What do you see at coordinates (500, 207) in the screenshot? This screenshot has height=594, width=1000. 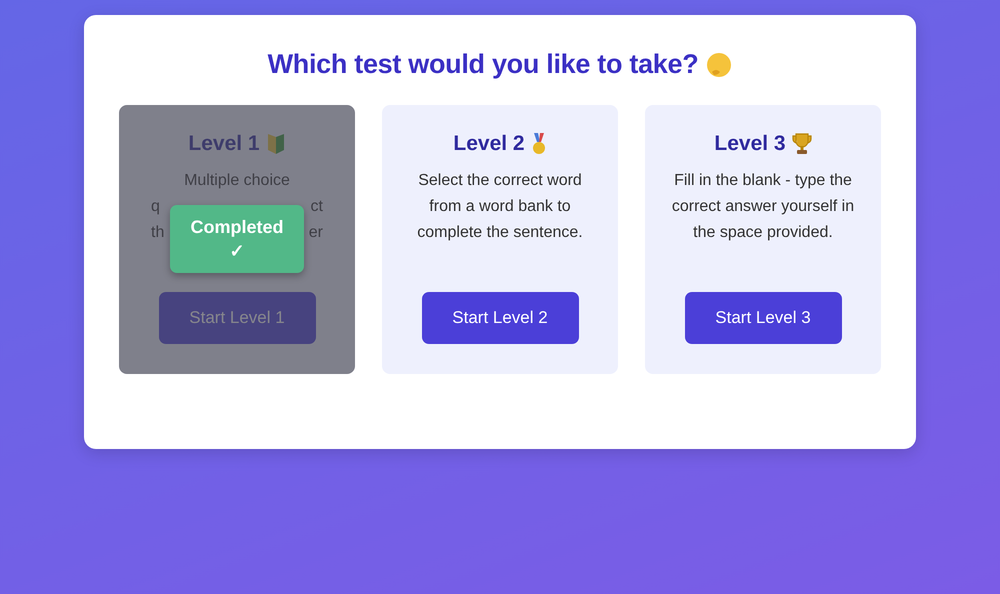 I see `level-description: Select the correct word from a word bank to complete the sentence.` at bounding box center [500, 207].